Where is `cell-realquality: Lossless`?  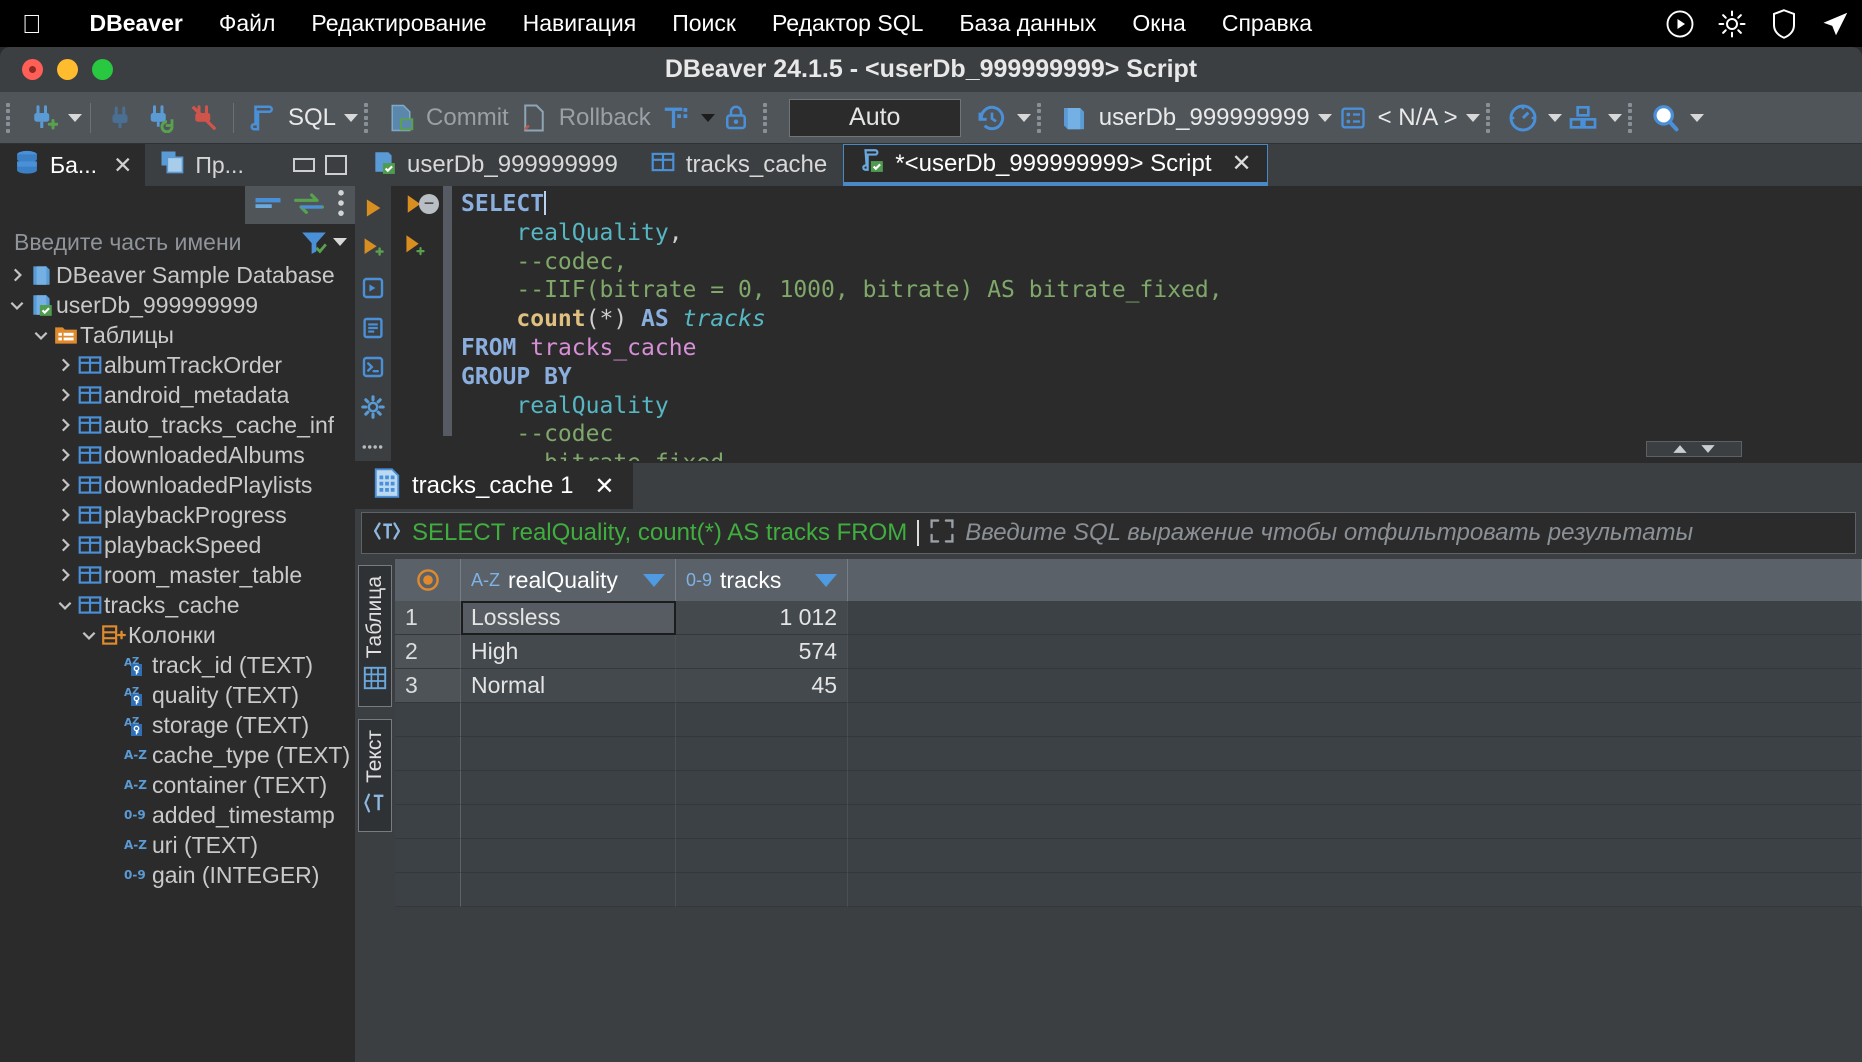 cell-realquality: Lossless is located at coordinates (568, 618).